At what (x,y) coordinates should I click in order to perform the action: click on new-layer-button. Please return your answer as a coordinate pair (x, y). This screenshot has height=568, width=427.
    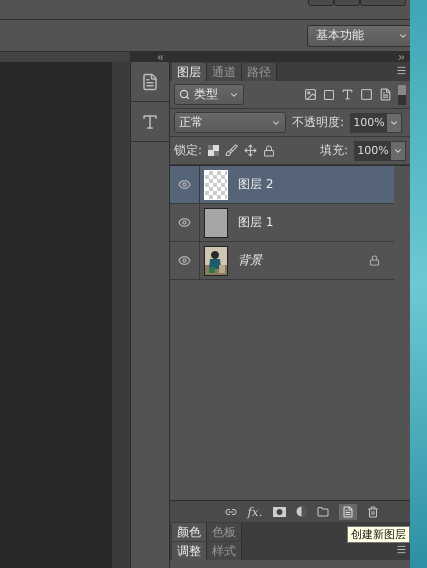
    Looking at the image, I should click on (347, 512).